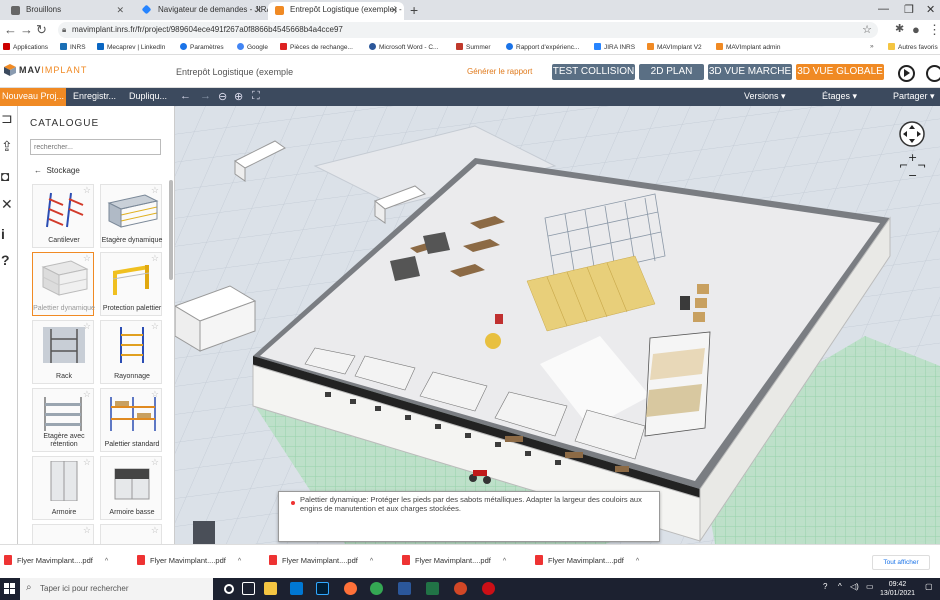 This screenshot has width=940, height=600. What do you see at coordinates (499, 71) in the screenshot?
I see `generate-report-link: Générer le rapport` at bounding box center [499, 71].